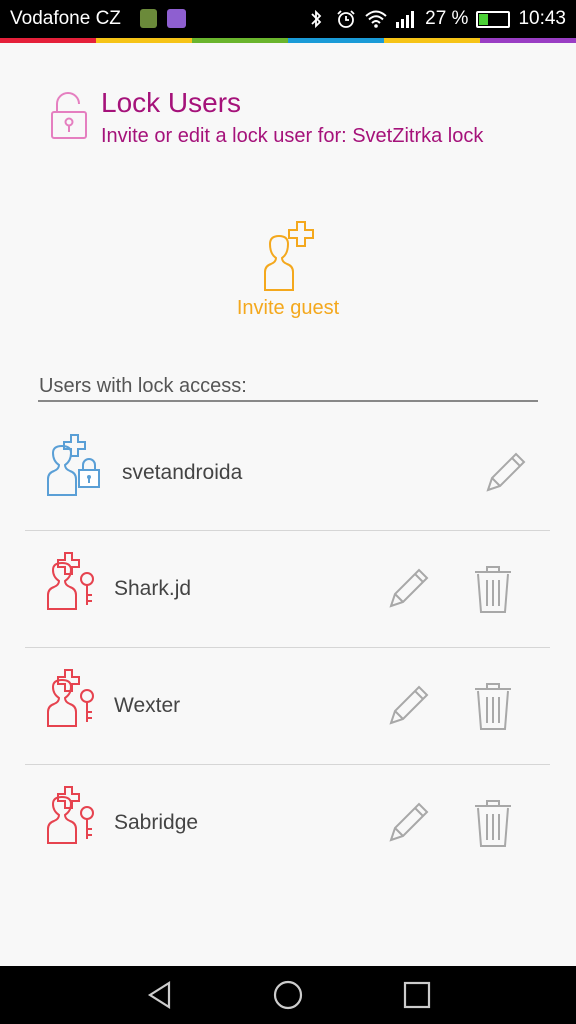 The image size is (576, 1024). What do you see at coordinates (447, 18) in the screenshot?
I see `battery-percent: 27 %` at bounding box center [447, 18].